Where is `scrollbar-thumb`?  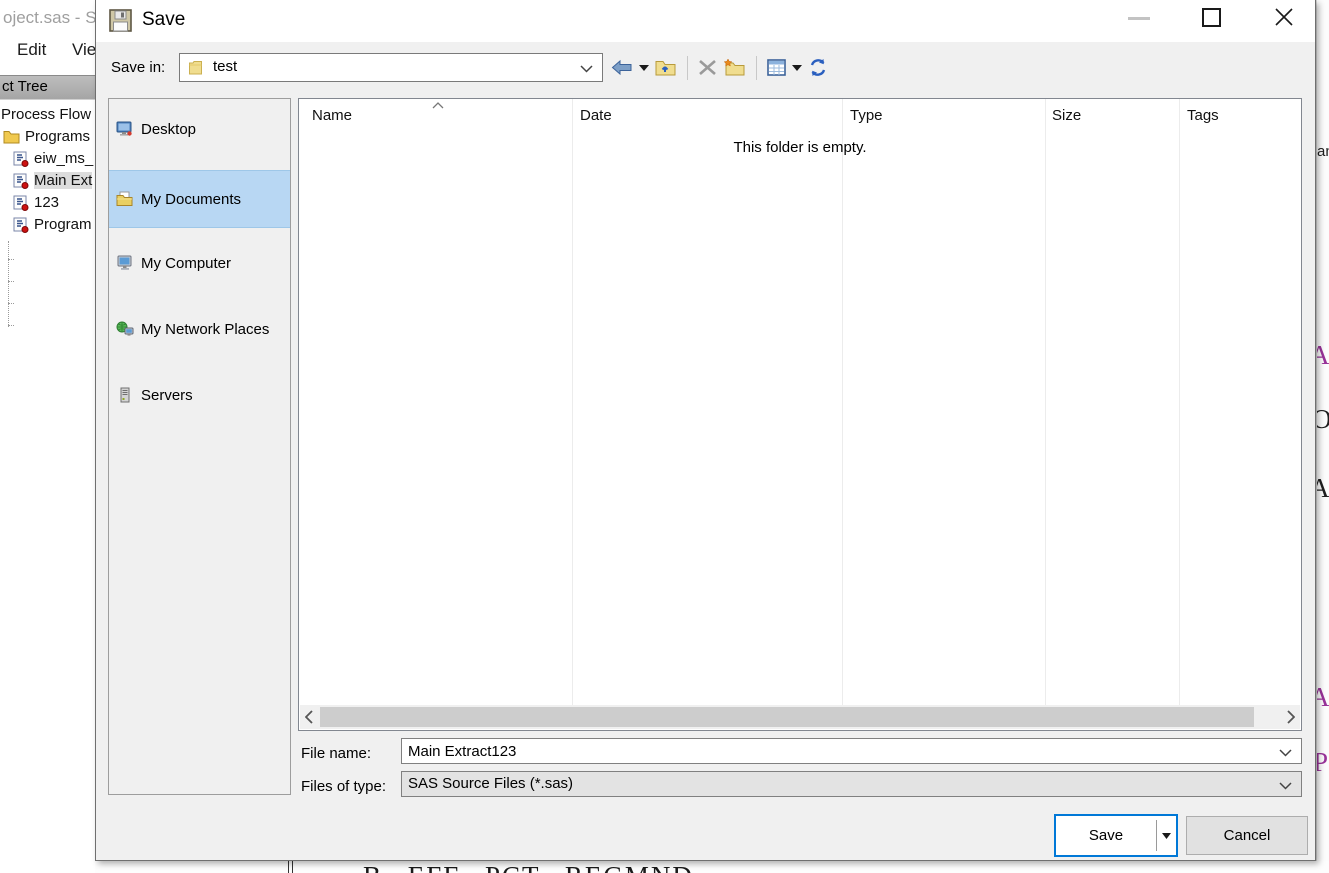
scrollbar-thumb is located at coordinates (787, 717).